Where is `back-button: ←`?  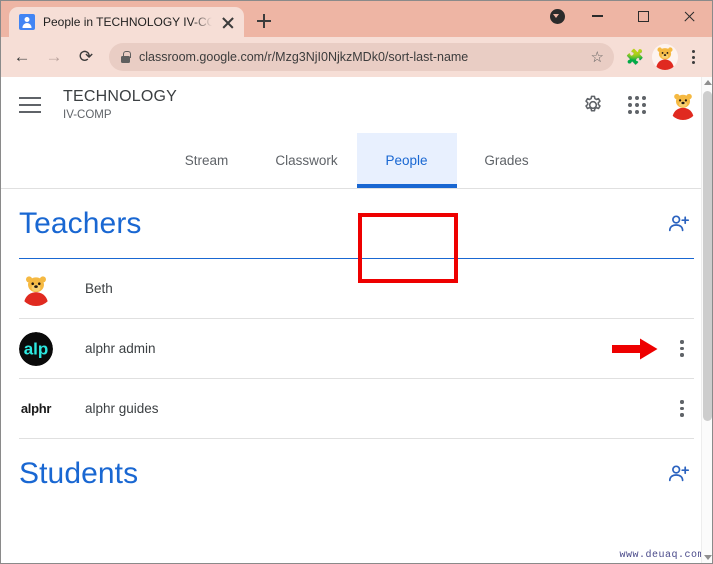
back-button: ← is located at coordinates (22, 57).